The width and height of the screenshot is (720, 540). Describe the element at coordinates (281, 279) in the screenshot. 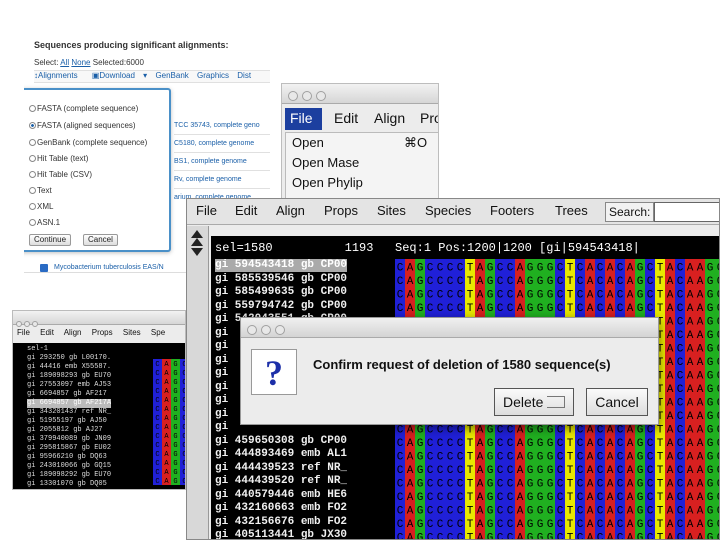

I see `sequence-row: gi 585539546 gb CP00` at that location.